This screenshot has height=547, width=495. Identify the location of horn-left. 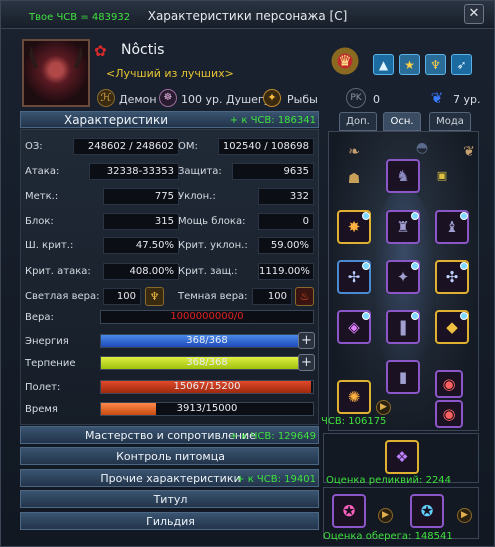
(37, 56).